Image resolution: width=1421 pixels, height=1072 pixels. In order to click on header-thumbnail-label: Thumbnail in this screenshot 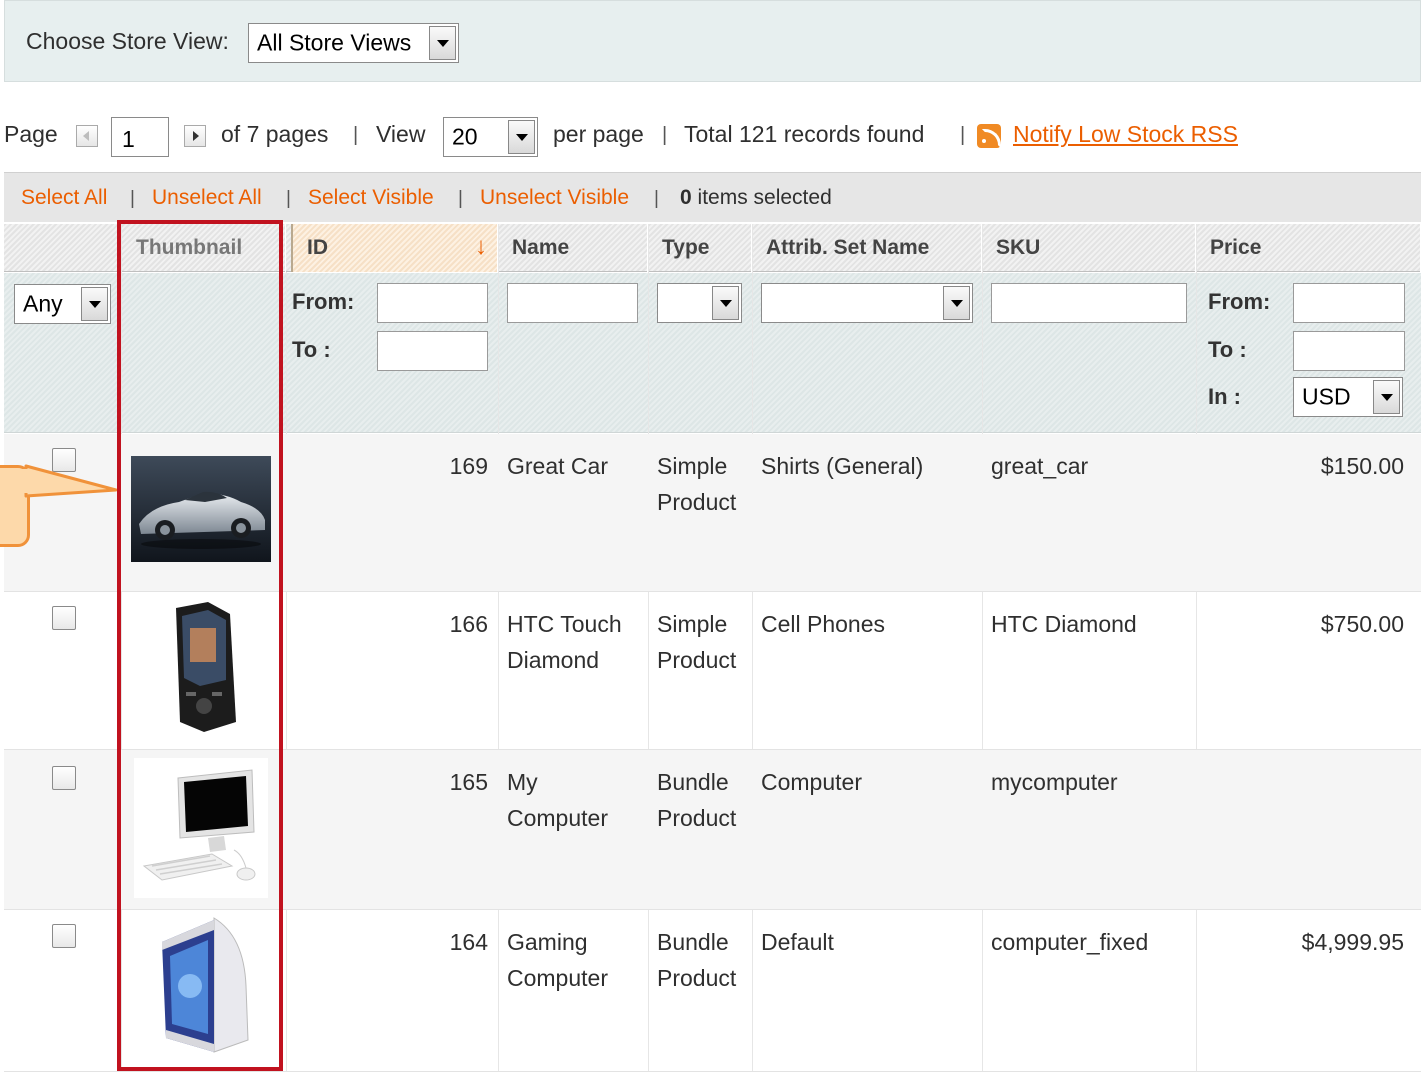, I will do `click(189, 247)`.